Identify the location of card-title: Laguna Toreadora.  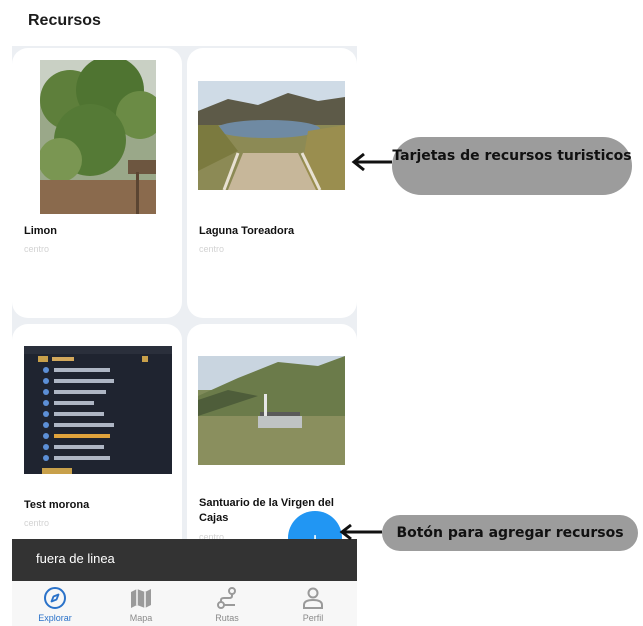
(247, 231).